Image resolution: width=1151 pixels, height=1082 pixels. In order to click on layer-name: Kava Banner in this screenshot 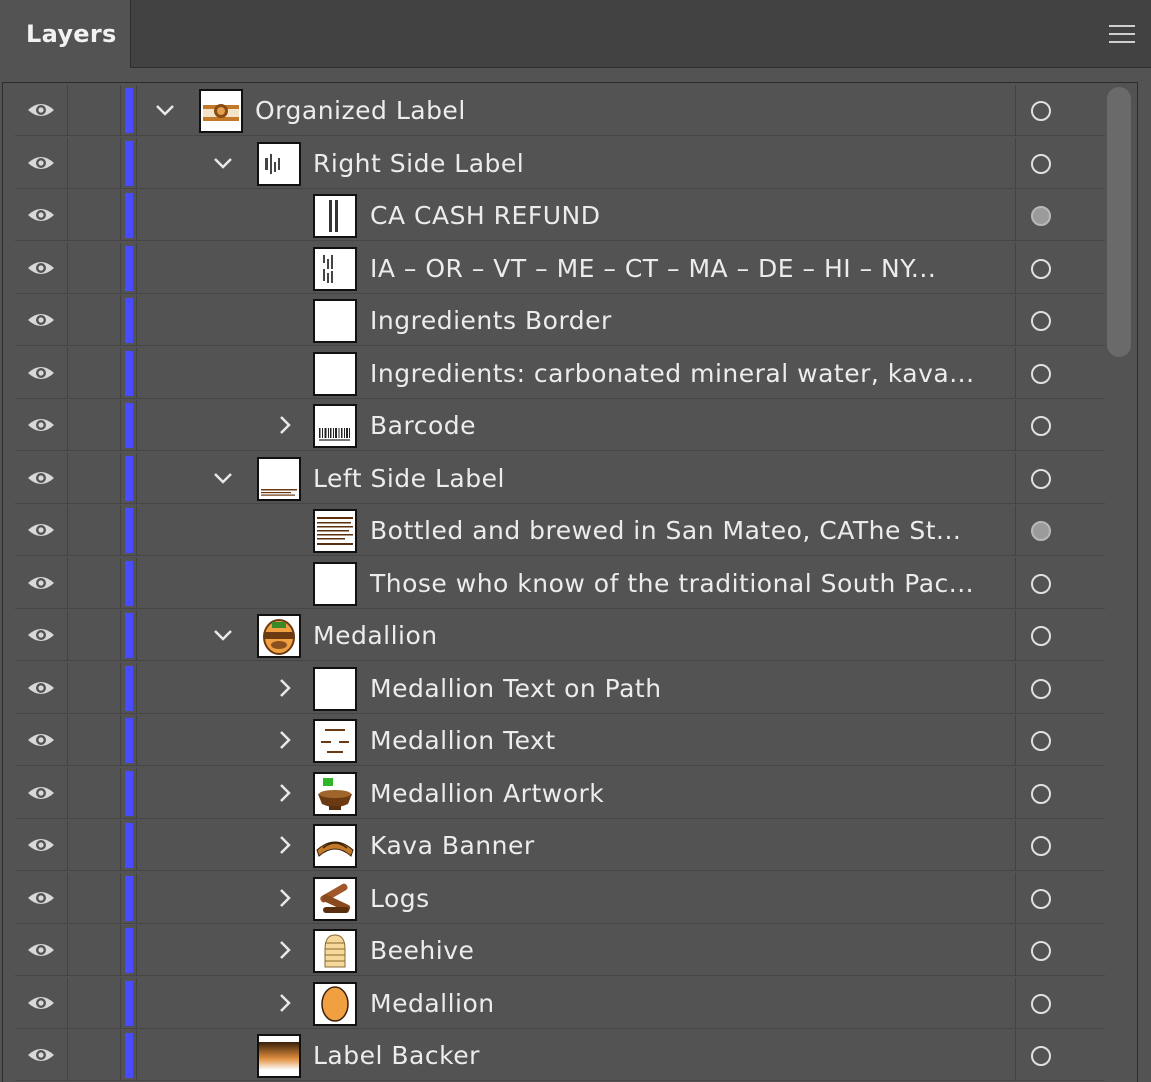, I will do `click(452, 845)`.